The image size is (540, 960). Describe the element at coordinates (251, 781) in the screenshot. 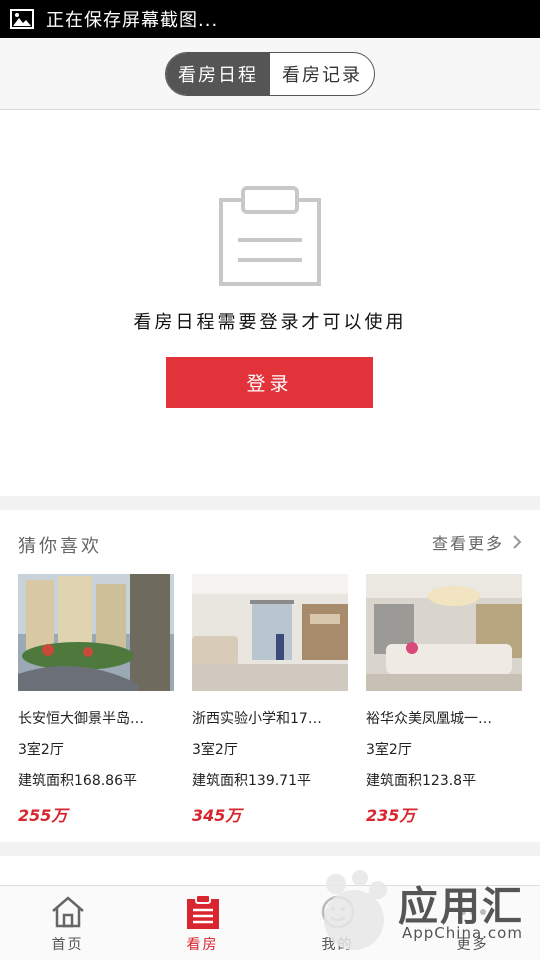

I see `listing-area: 建筑面积139.71平` at that location.